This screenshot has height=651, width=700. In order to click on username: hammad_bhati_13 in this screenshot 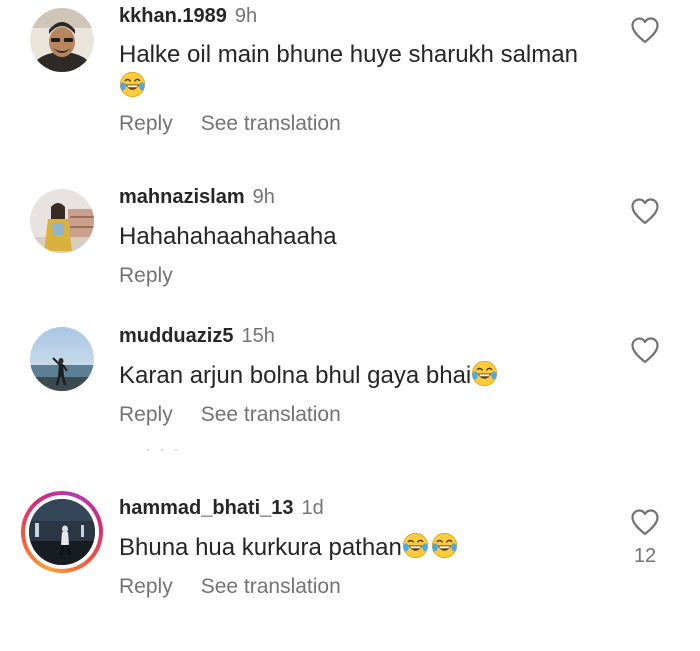, I will do `click(206, 508)`.